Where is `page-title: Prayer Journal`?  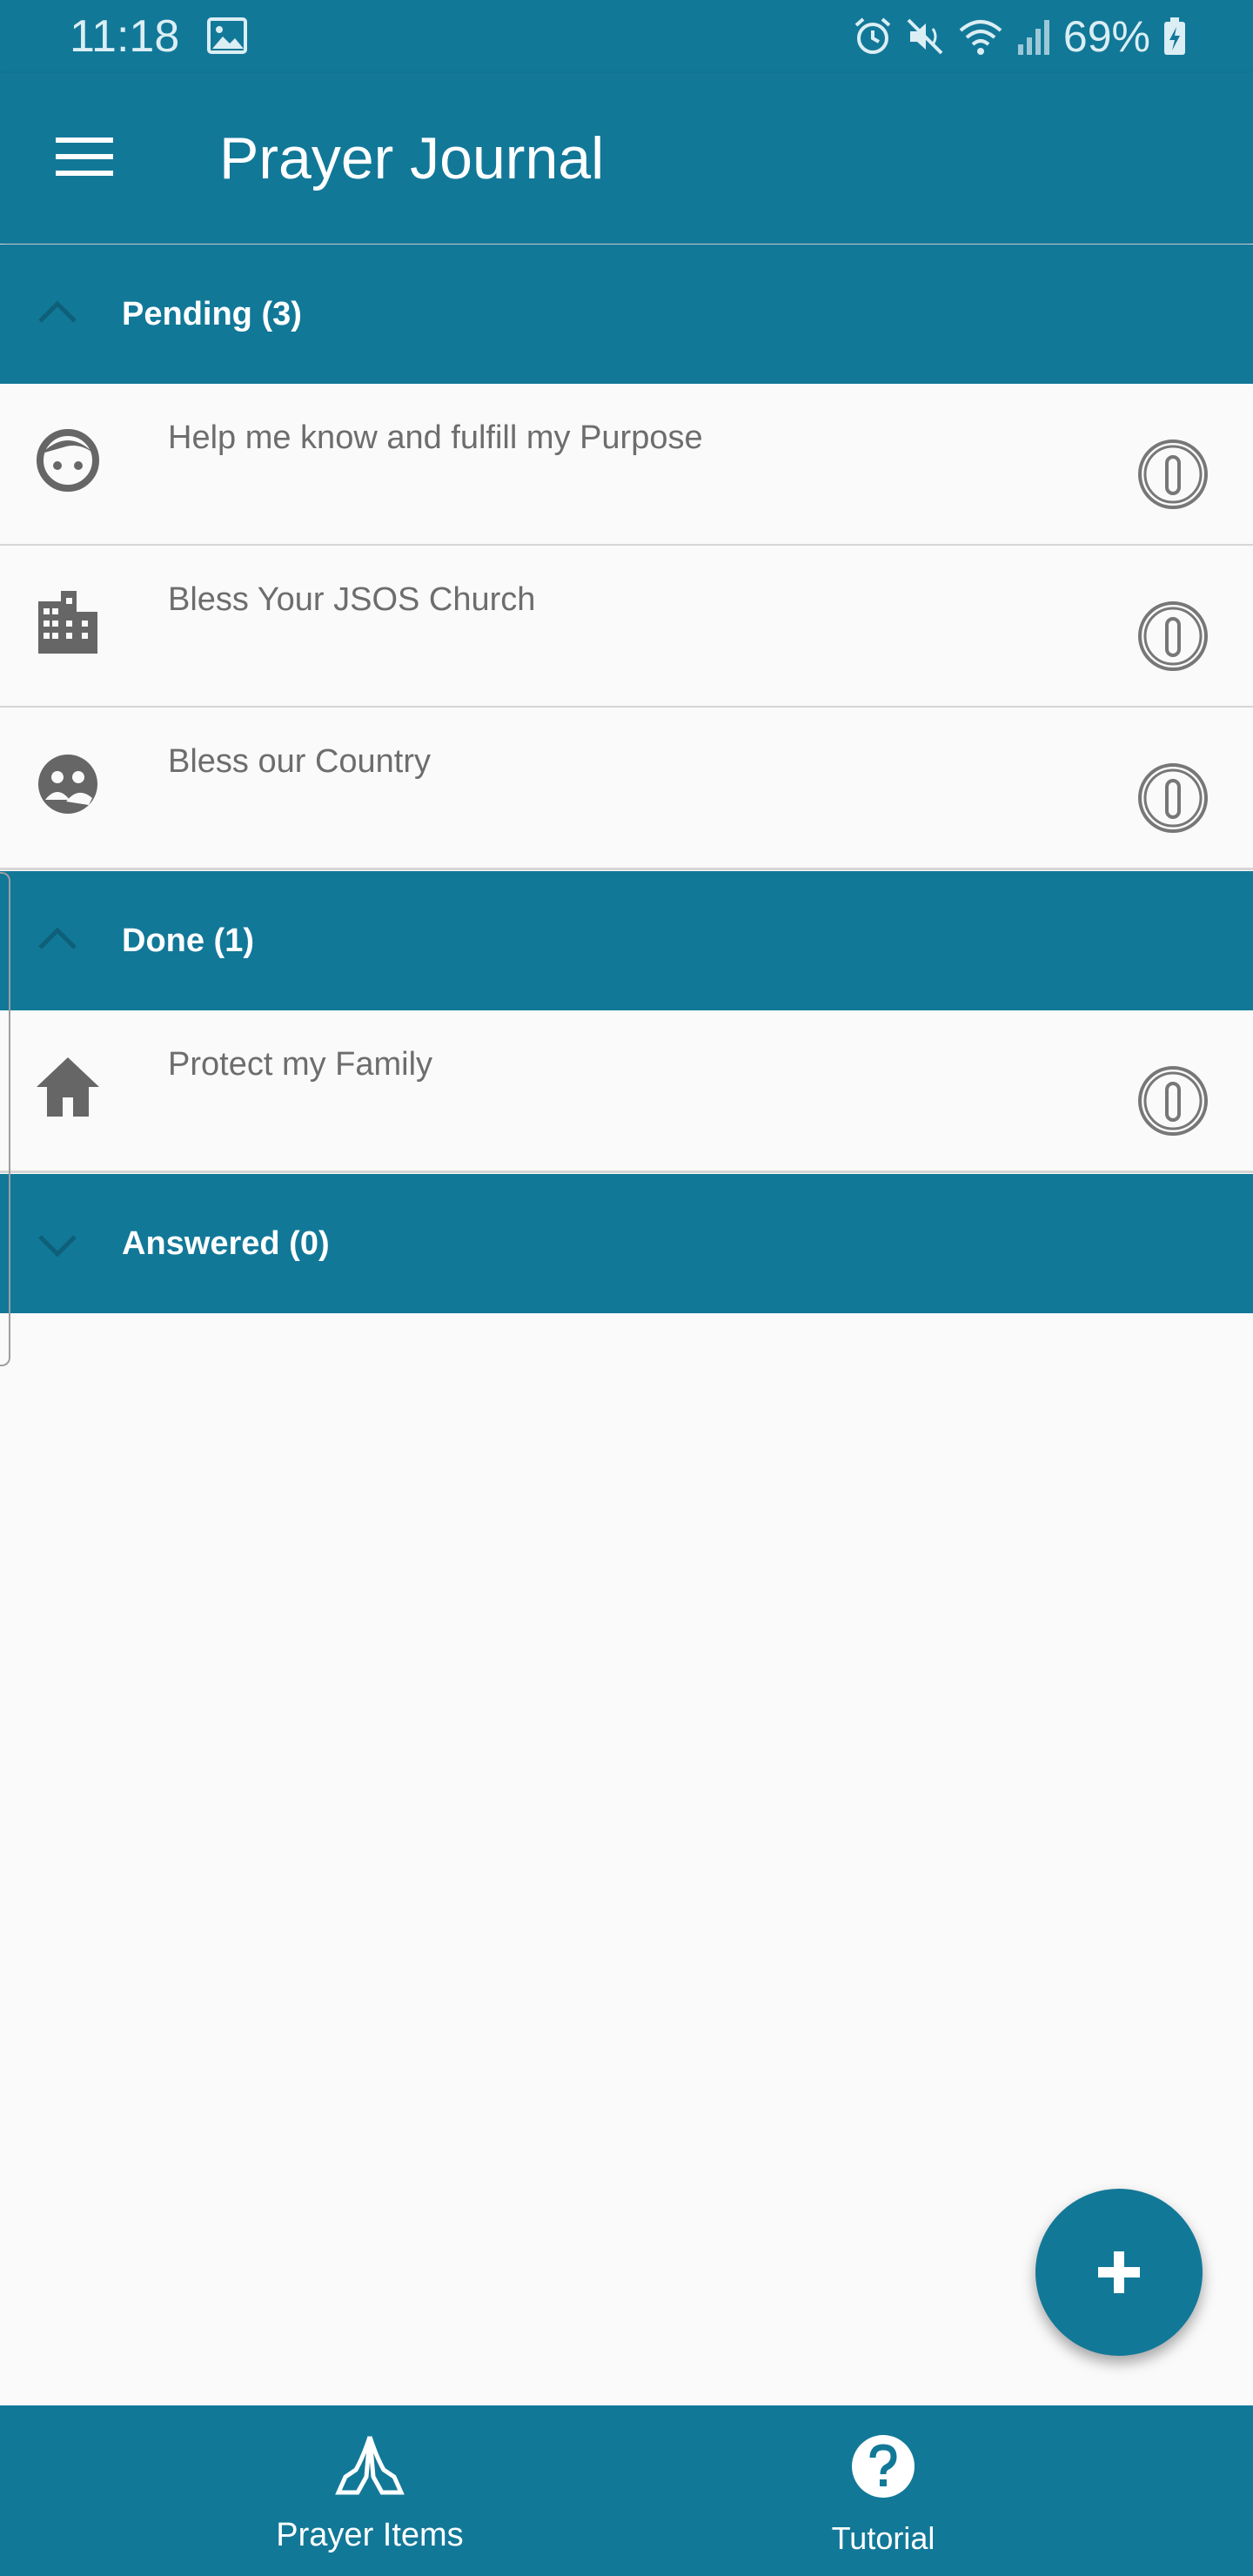 page-title: Prayer Journal is located at coordinates (412, 158).